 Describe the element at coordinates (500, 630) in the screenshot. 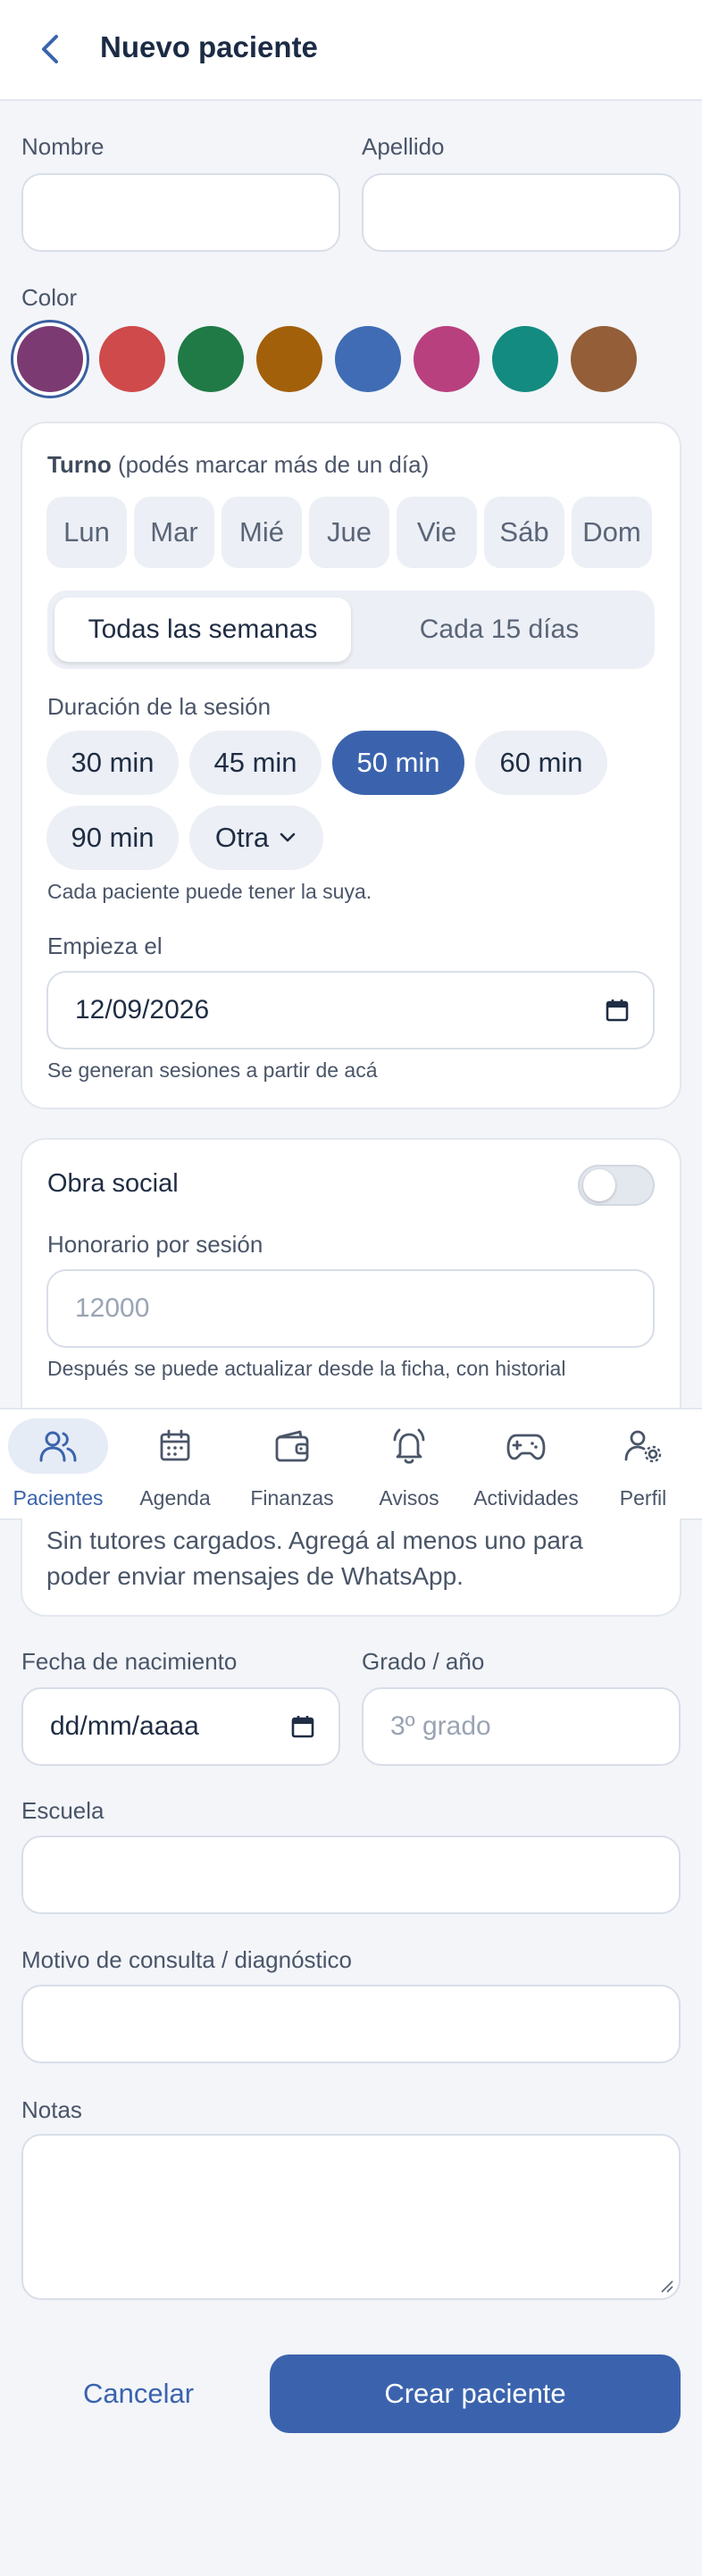

I see `frequency-biweekly: Cada 15 días` at that location.